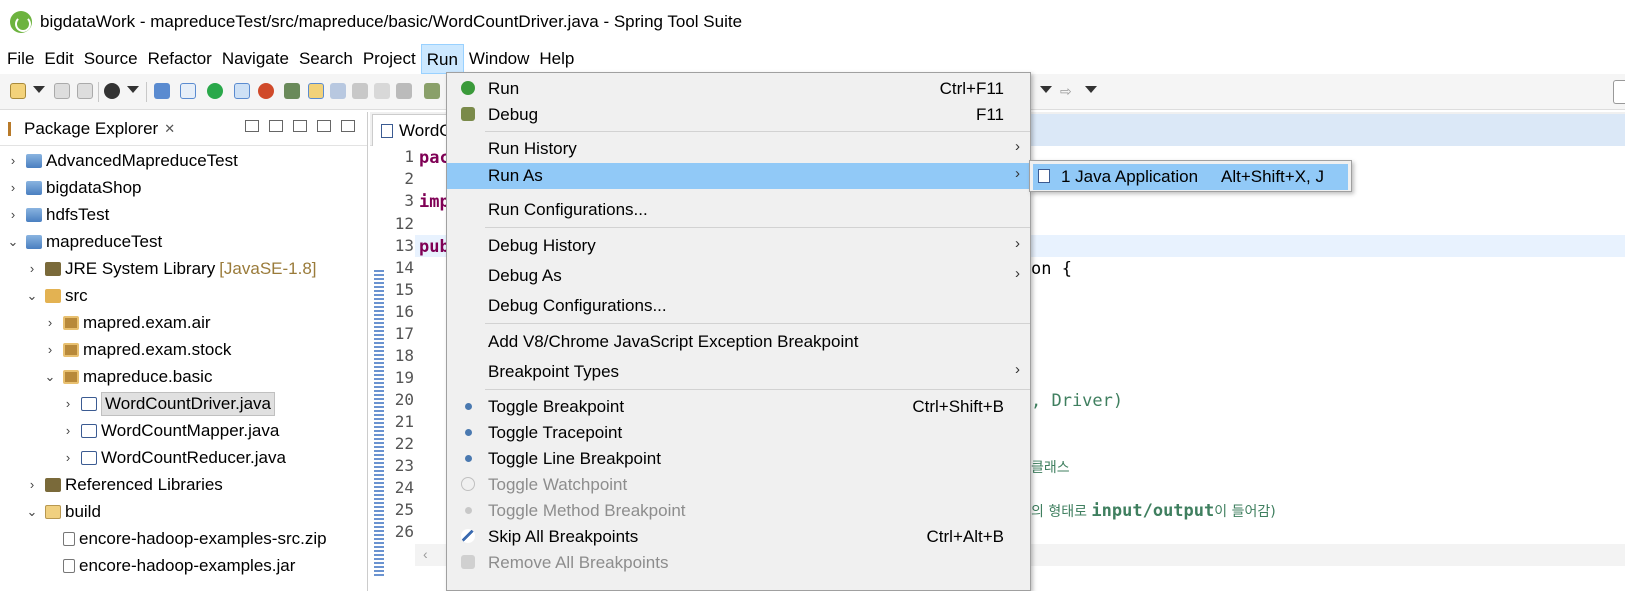  What do you see at coordinates (180, 59) in the screenshot?
I see `menu-refactor: Refactor` at bounding box center [180, 59].